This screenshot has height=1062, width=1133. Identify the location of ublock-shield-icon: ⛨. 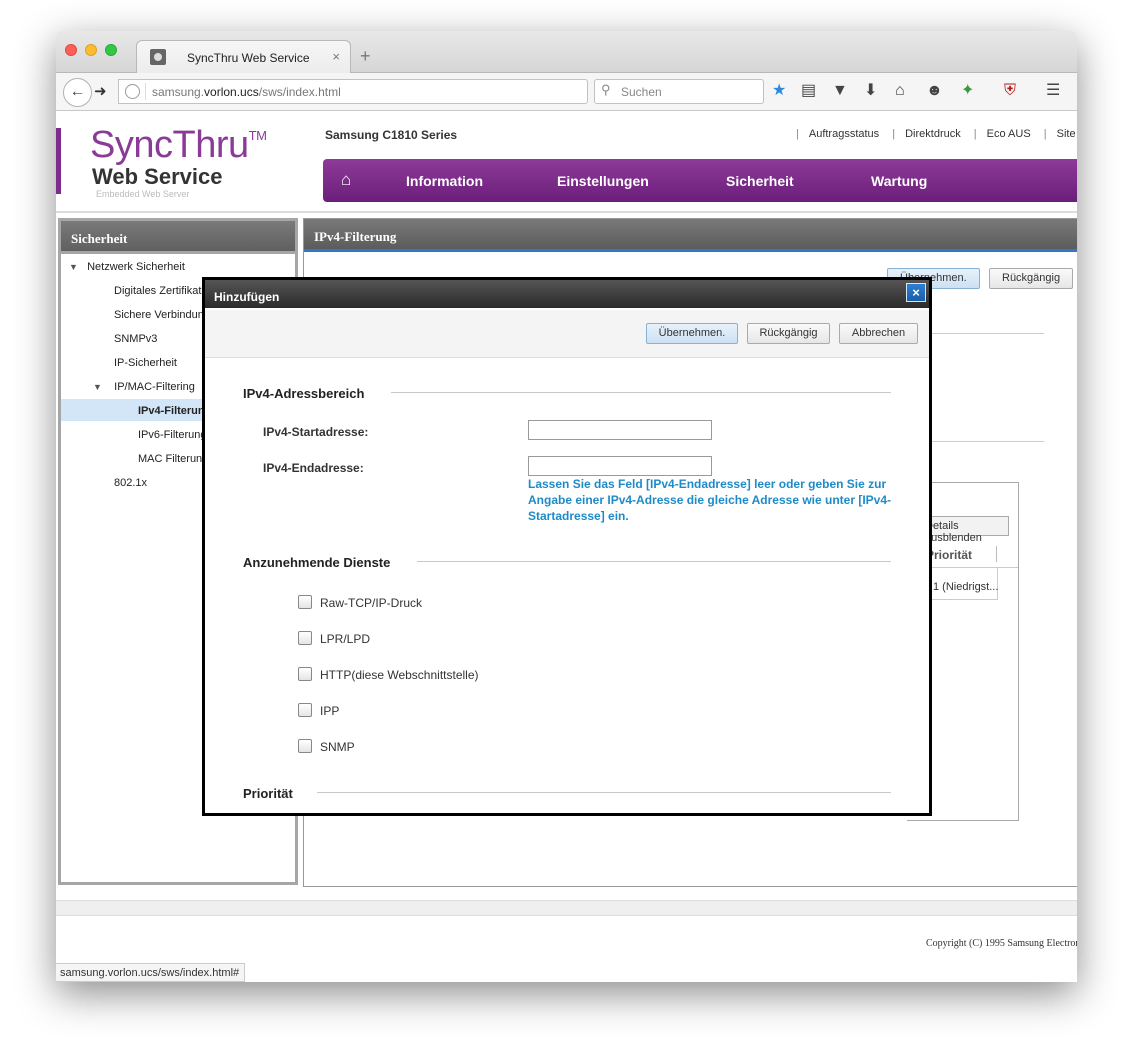
(1010, 91).